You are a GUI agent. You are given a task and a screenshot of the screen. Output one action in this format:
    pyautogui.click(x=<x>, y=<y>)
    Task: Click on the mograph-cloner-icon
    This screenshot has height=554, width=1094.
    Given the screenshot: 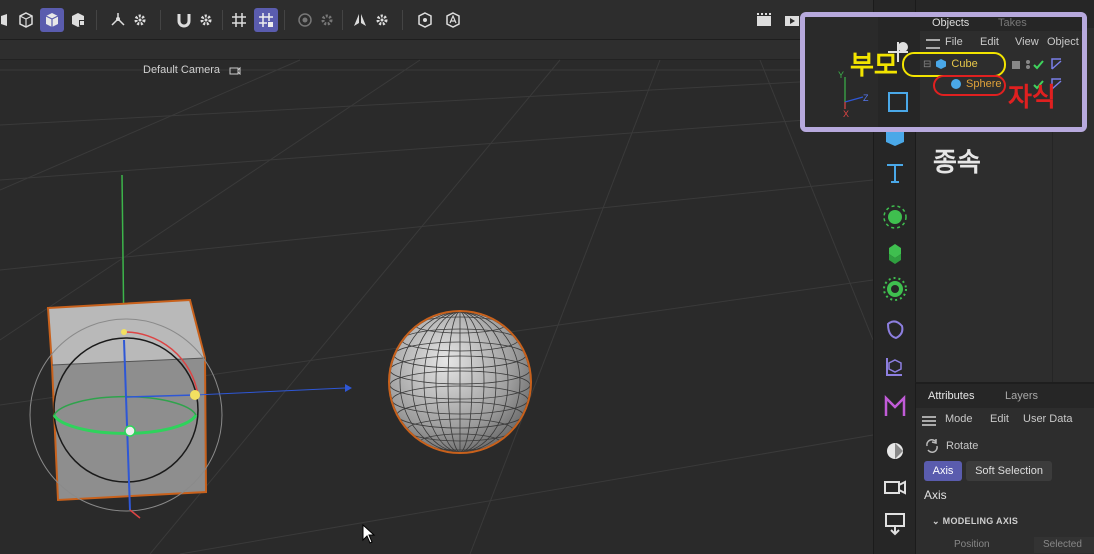 What is the action you would take?
    pyautogui.click(x=895, y=217)
    